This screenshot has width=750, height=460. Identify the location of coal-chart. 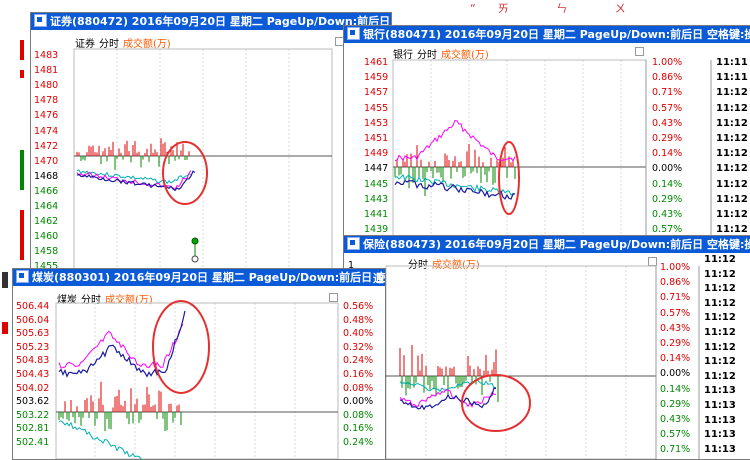
(197, 379).